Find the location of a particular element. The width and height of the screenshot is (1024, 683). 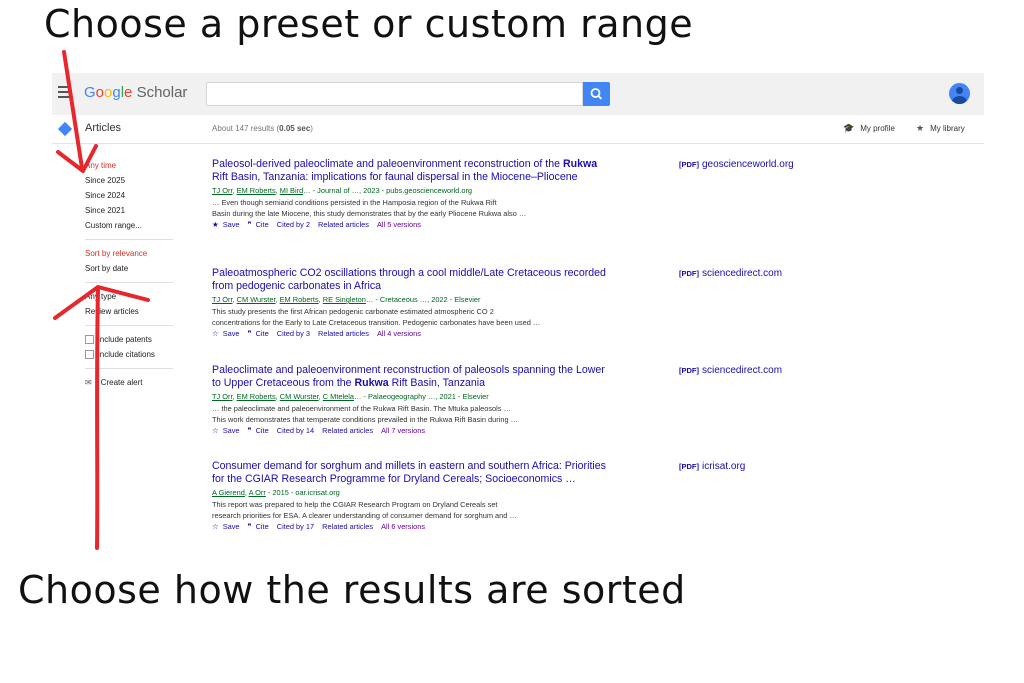

arrow-to-sort-options-head is located at coordinates (101, 302).